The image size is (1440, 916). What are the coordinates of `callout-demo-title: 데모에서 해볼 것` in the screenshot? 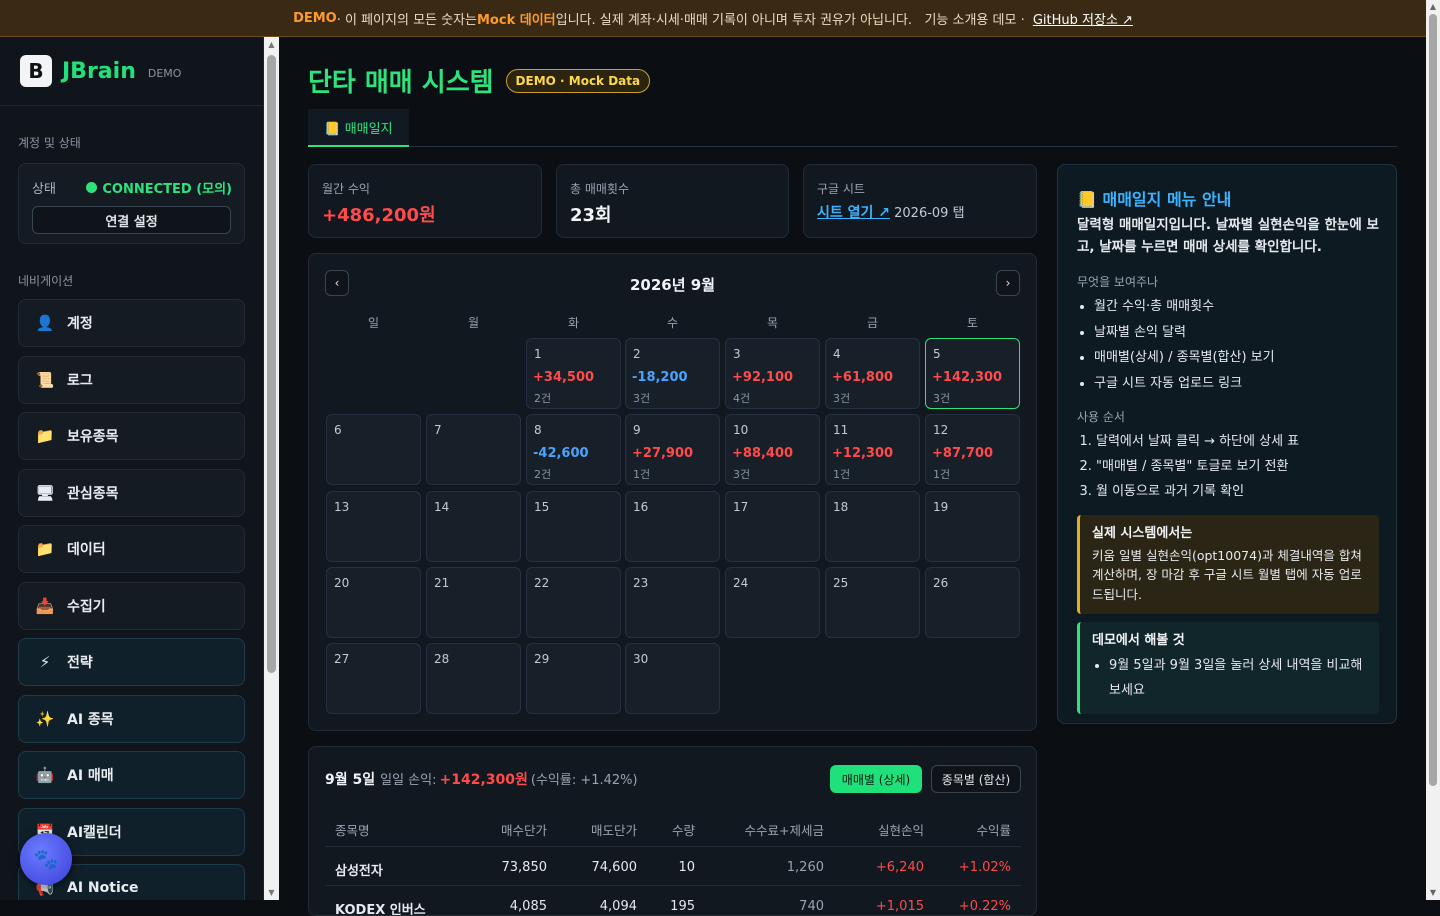 It's located at (1138, 640).